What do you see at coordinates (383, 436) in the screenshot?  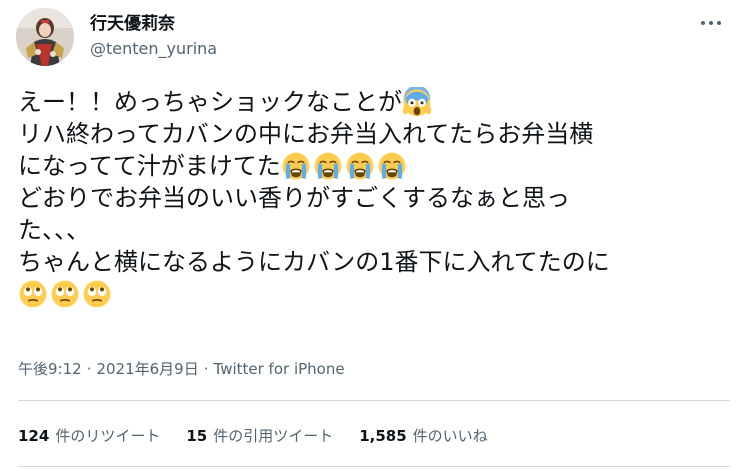 I see `likes-count: 1,585` at bounding box center [383, 436].